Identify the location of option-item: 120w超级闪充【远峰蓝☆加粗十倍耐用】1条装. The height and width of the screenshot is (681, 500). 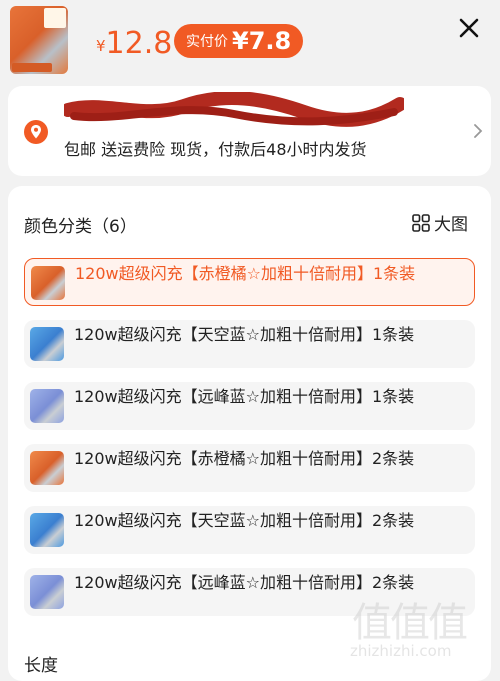
(249, 406).